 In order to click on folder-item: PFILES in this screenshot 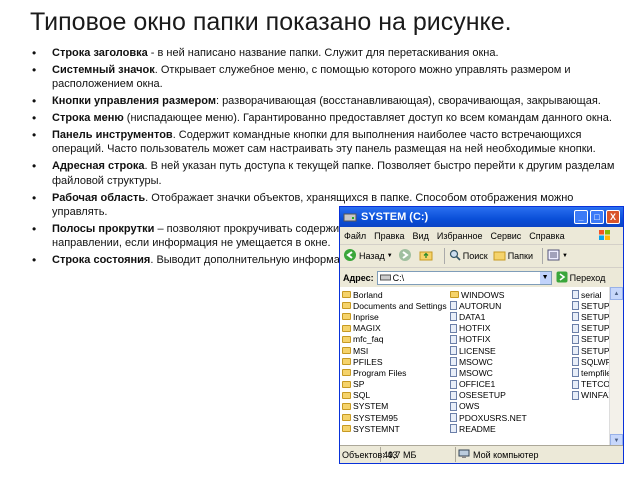, I will do `click(394, 361)`.